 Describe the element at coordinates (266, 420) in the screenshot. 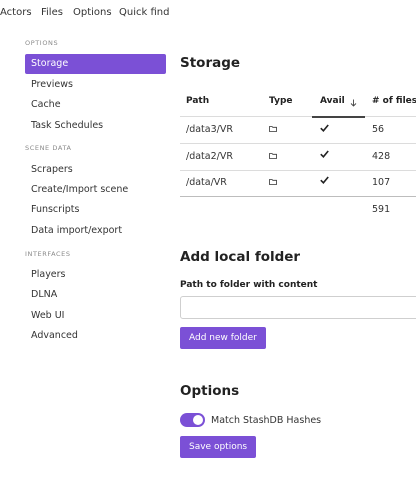

I see `match-stashdb-label: Match StashDB Hashes` at that location.